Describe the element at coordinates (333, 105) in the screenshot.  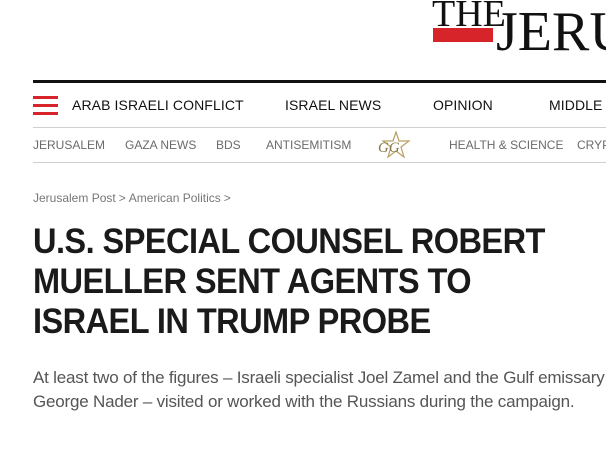
I see `nav-item-israel-news: ISRAEL NEWS` at that location.